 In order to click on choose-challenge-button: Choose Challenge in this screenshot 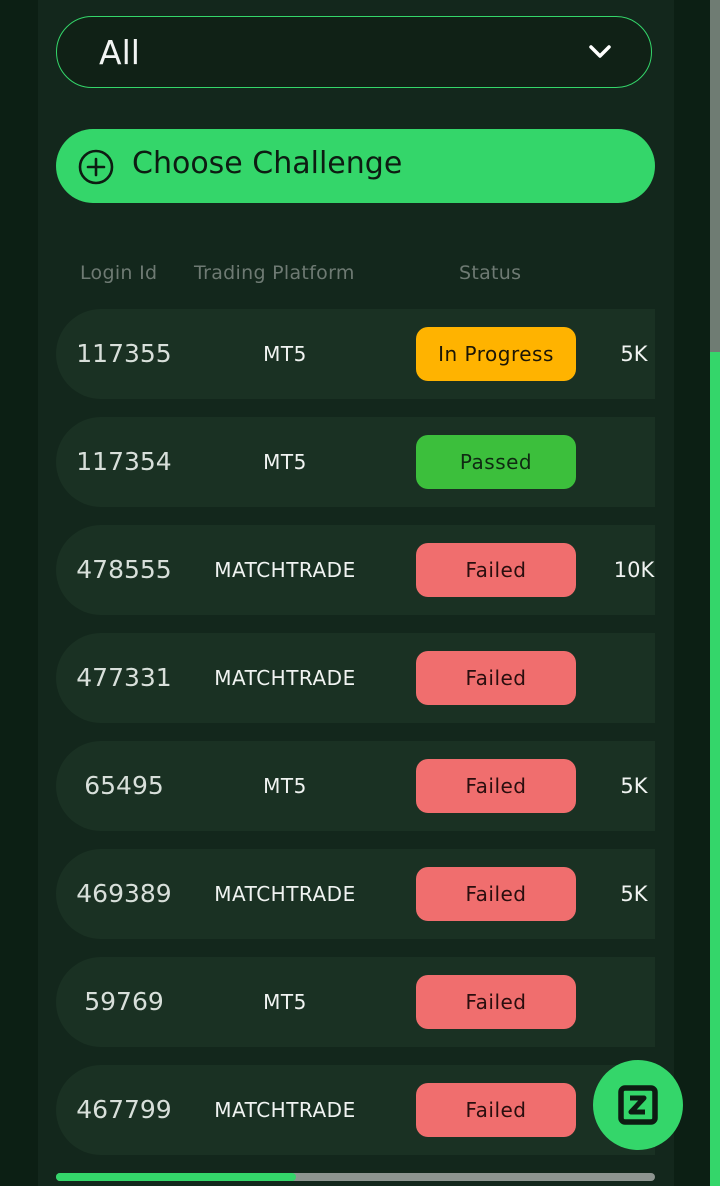, I will do `click(355, 166)`.